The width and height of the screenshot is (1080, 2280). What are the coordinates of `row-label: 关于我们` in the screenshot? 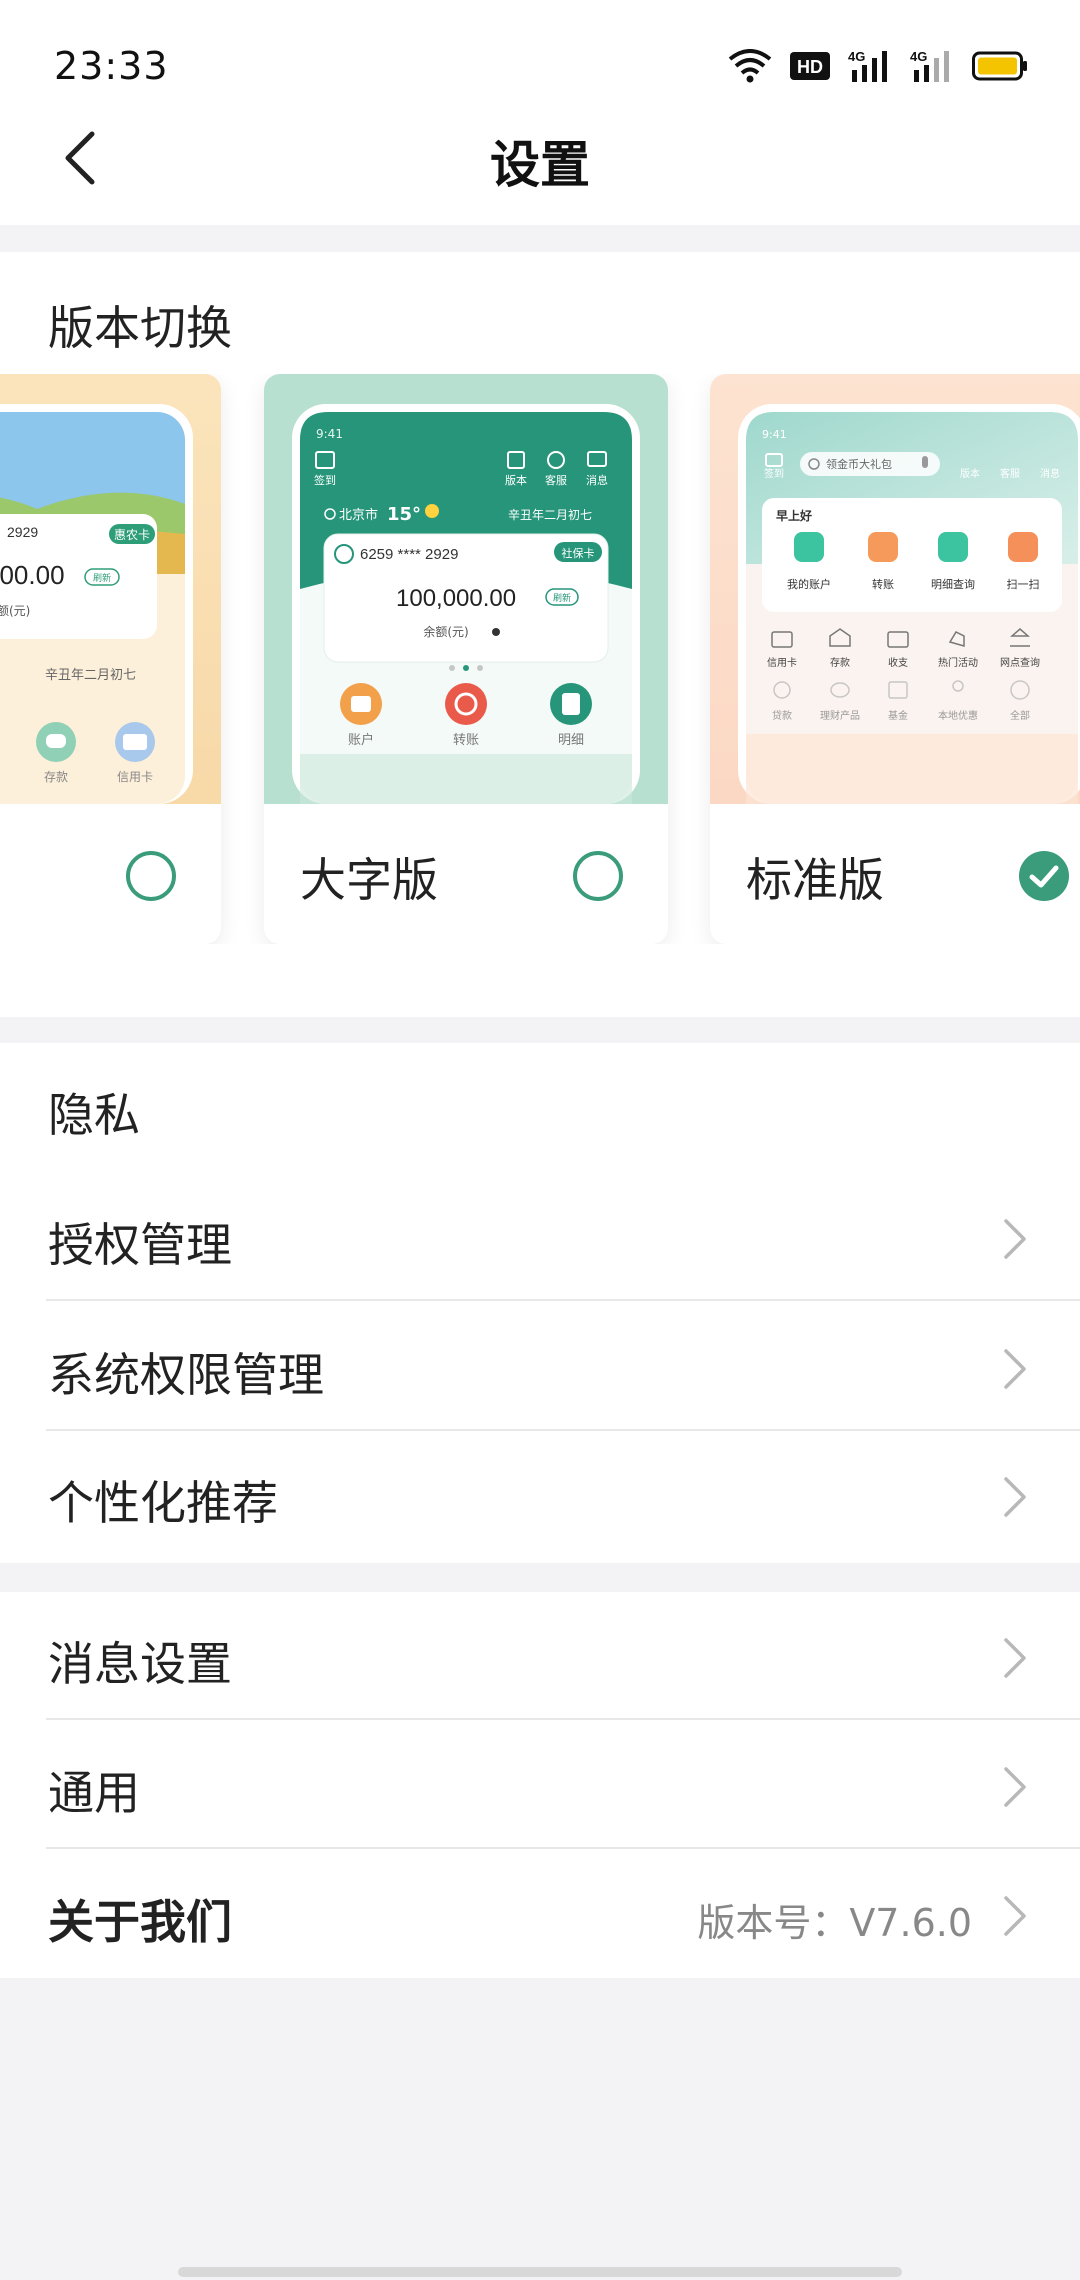 It's located at (140, 1919).